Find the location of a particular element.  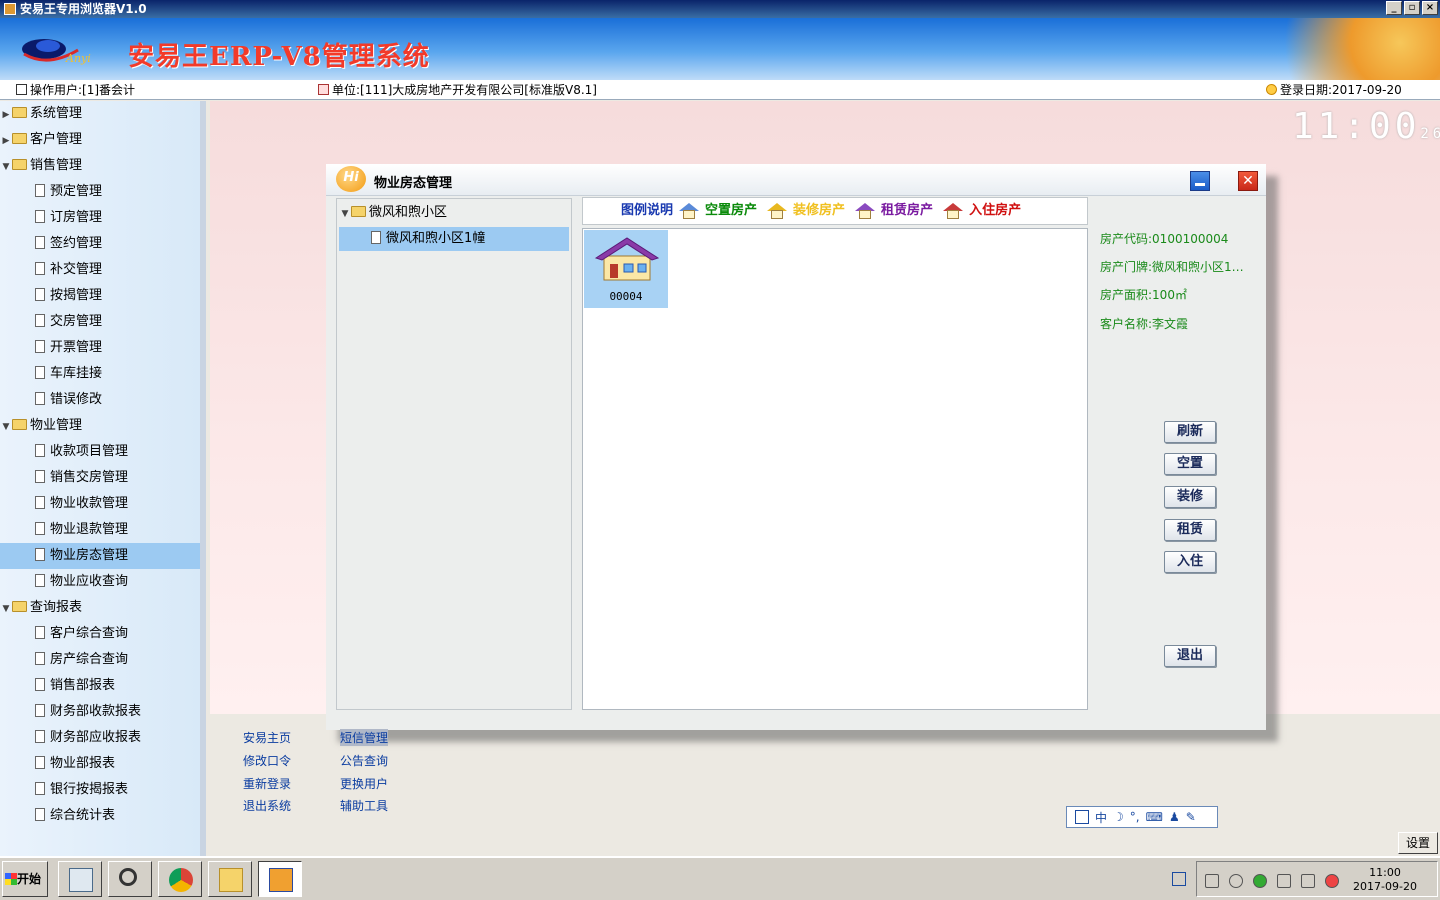

sidebar-item: 物业房态管理 is located at coordinates (100, 556).